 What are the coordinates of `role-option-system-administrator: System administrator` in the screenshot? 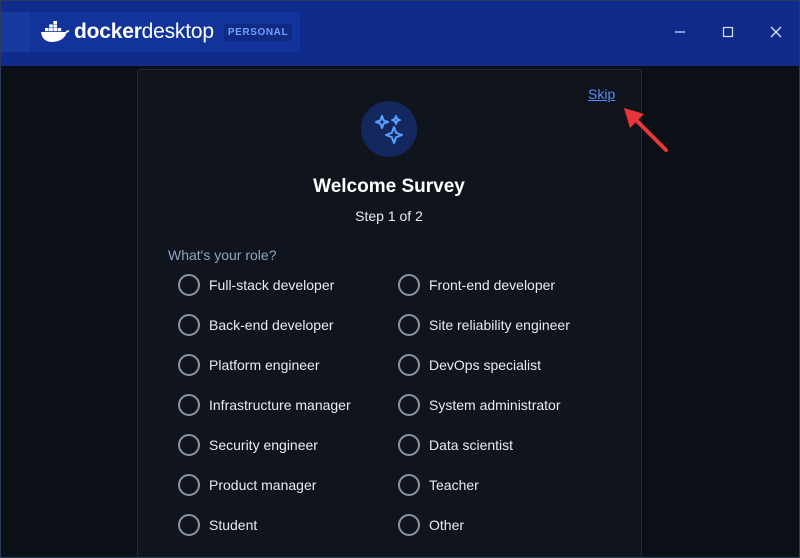 It's located at (479, 405).